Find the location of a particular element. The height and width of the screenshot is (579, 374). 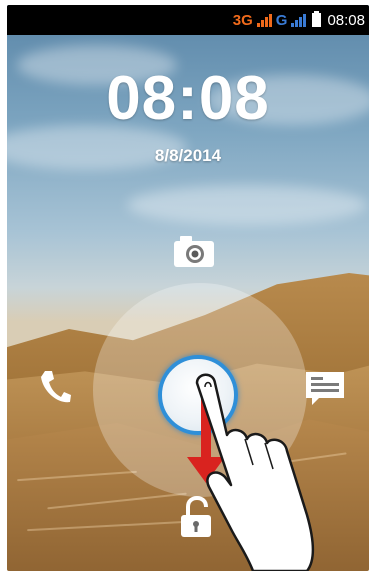

status-bar: 3G G 08:08 is located at coordinates (188, 20).